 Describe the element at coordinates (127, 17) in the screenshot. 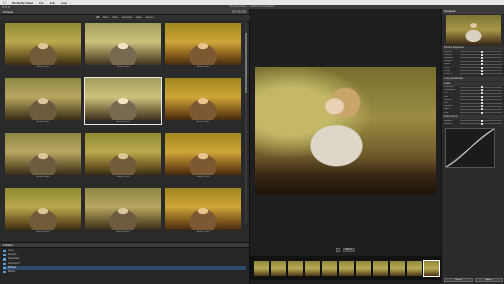

I see `tab-favorites: Favorites` at that location.